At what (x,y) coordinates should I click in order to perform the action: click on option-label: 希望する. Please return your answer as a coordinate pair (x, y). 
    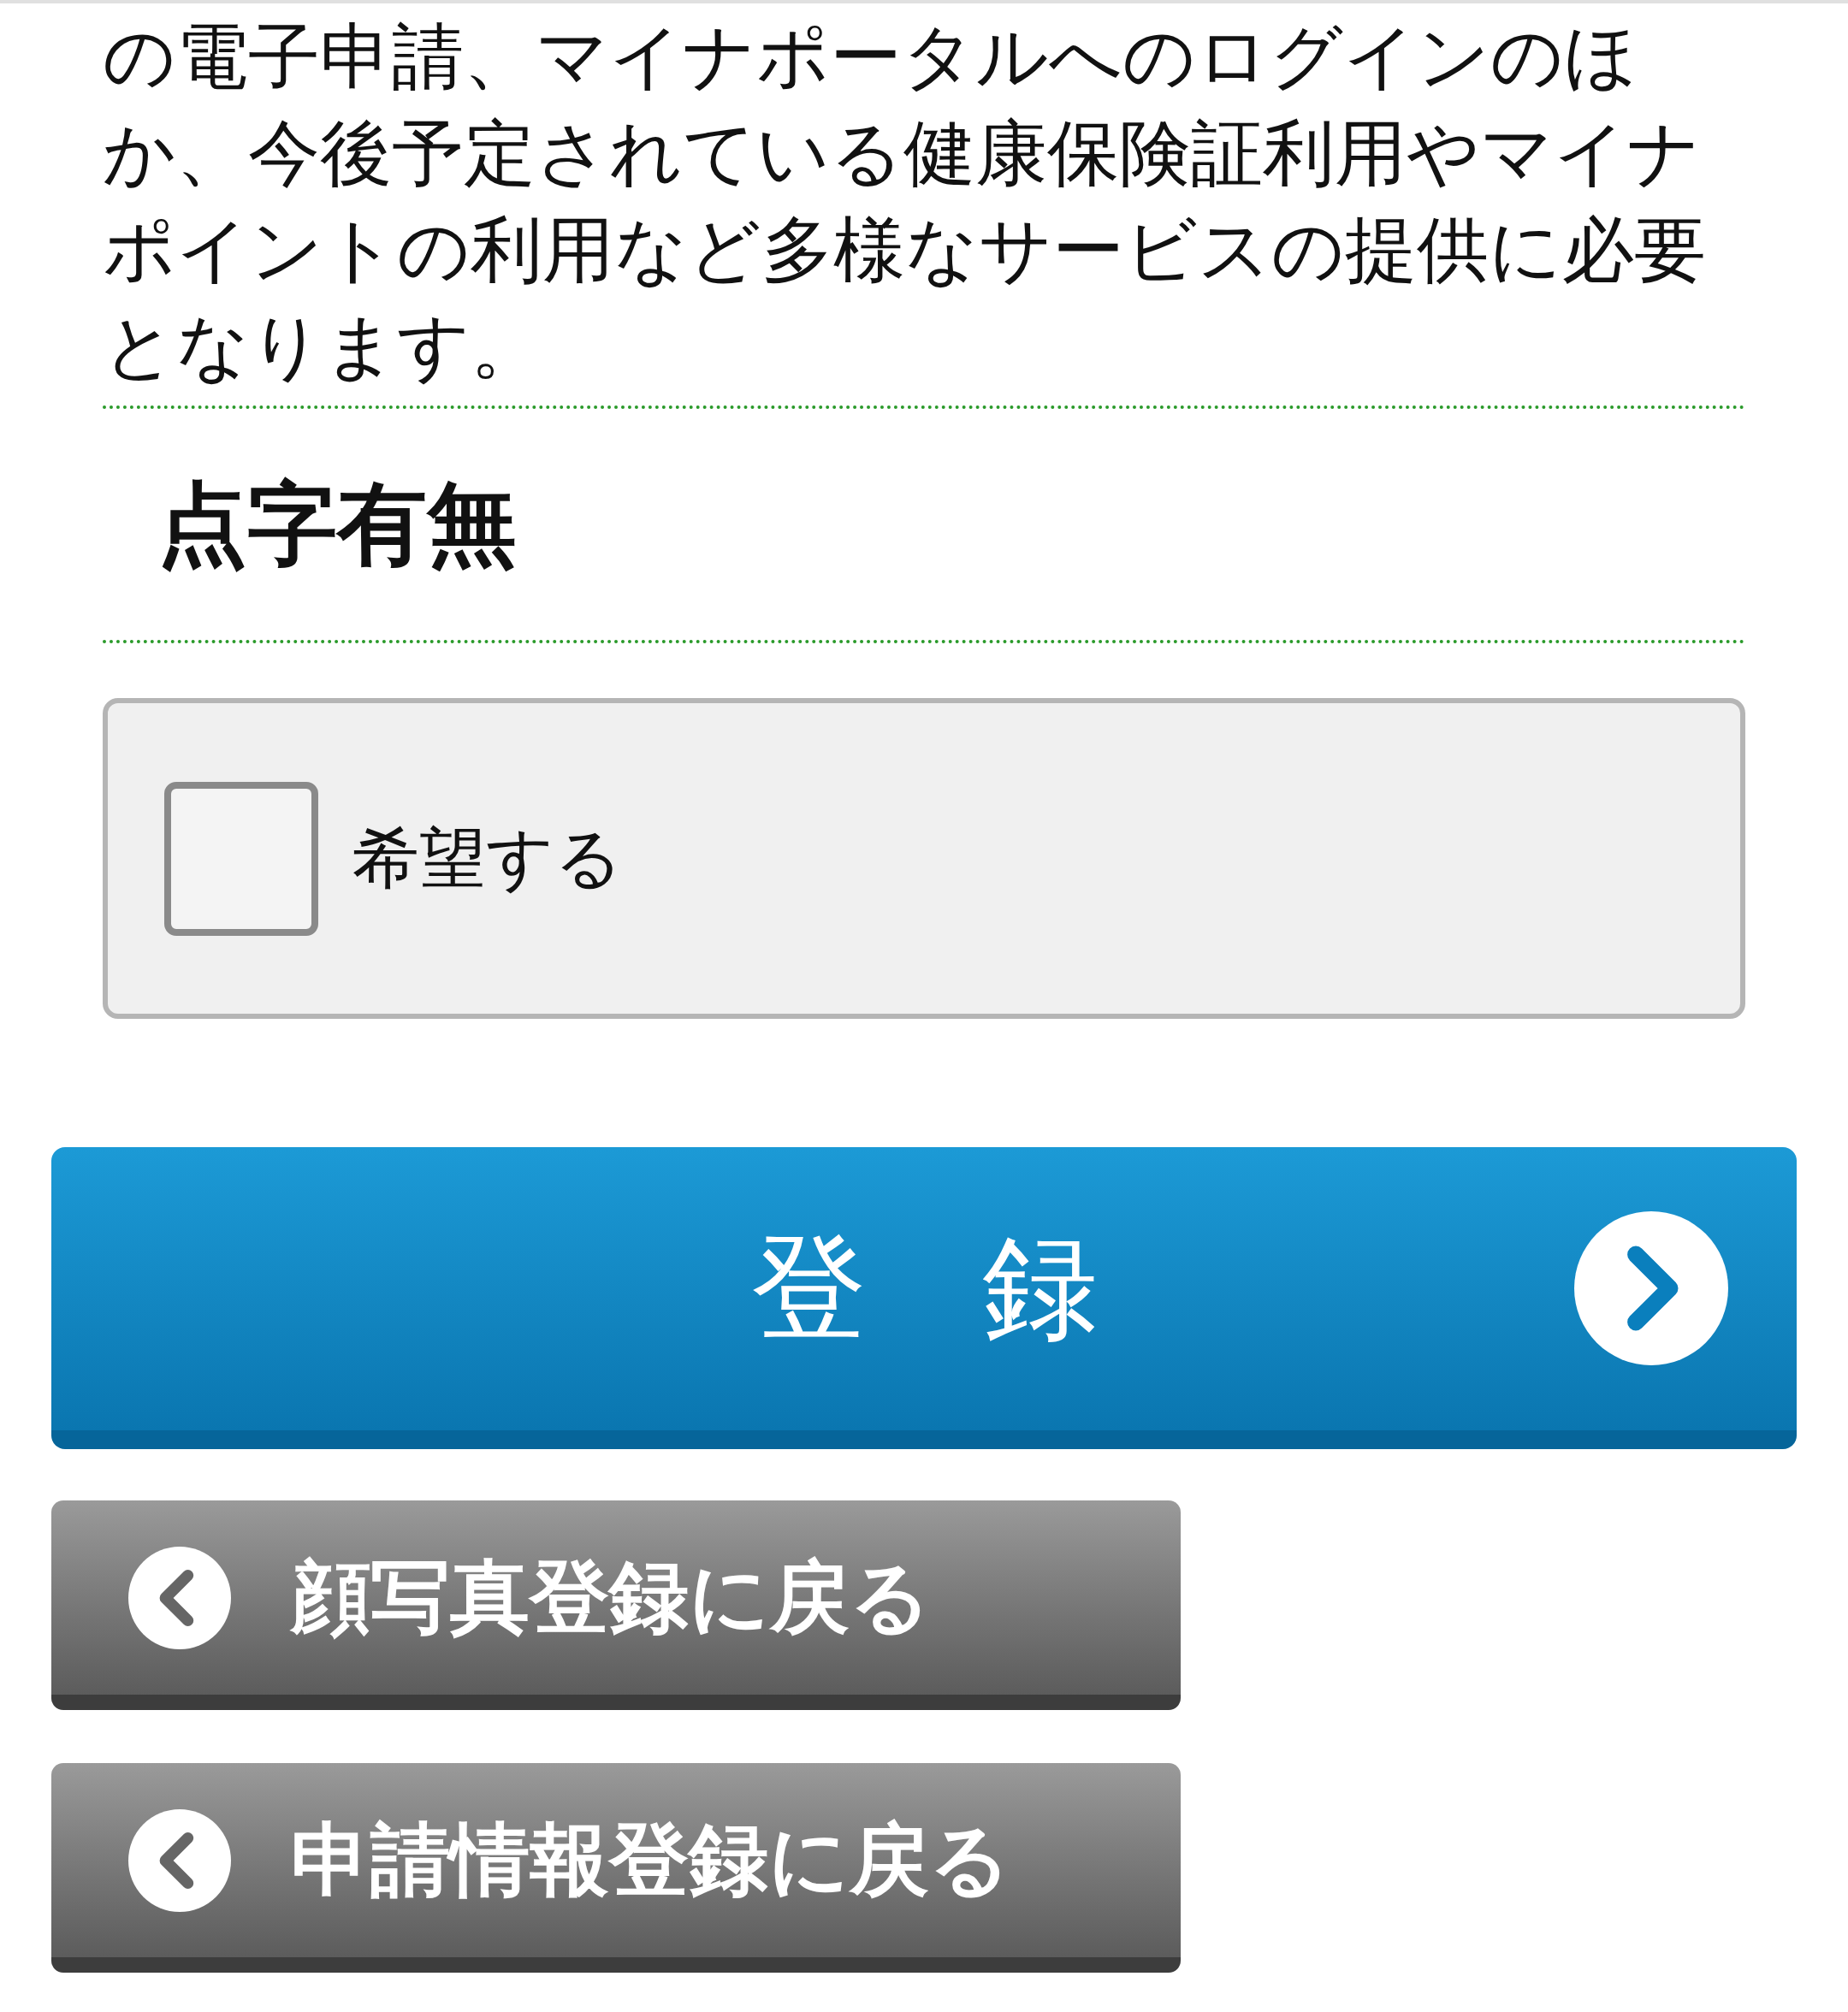
    Looking at the image, I should click on (487, 858).